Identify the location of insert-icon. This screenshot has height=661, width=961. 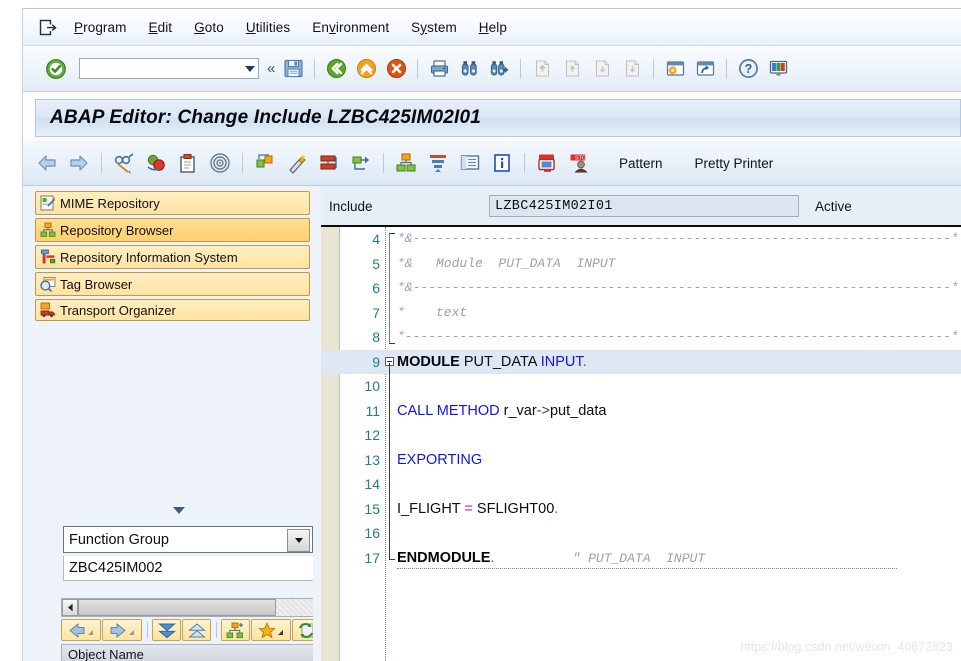
(265, 163).